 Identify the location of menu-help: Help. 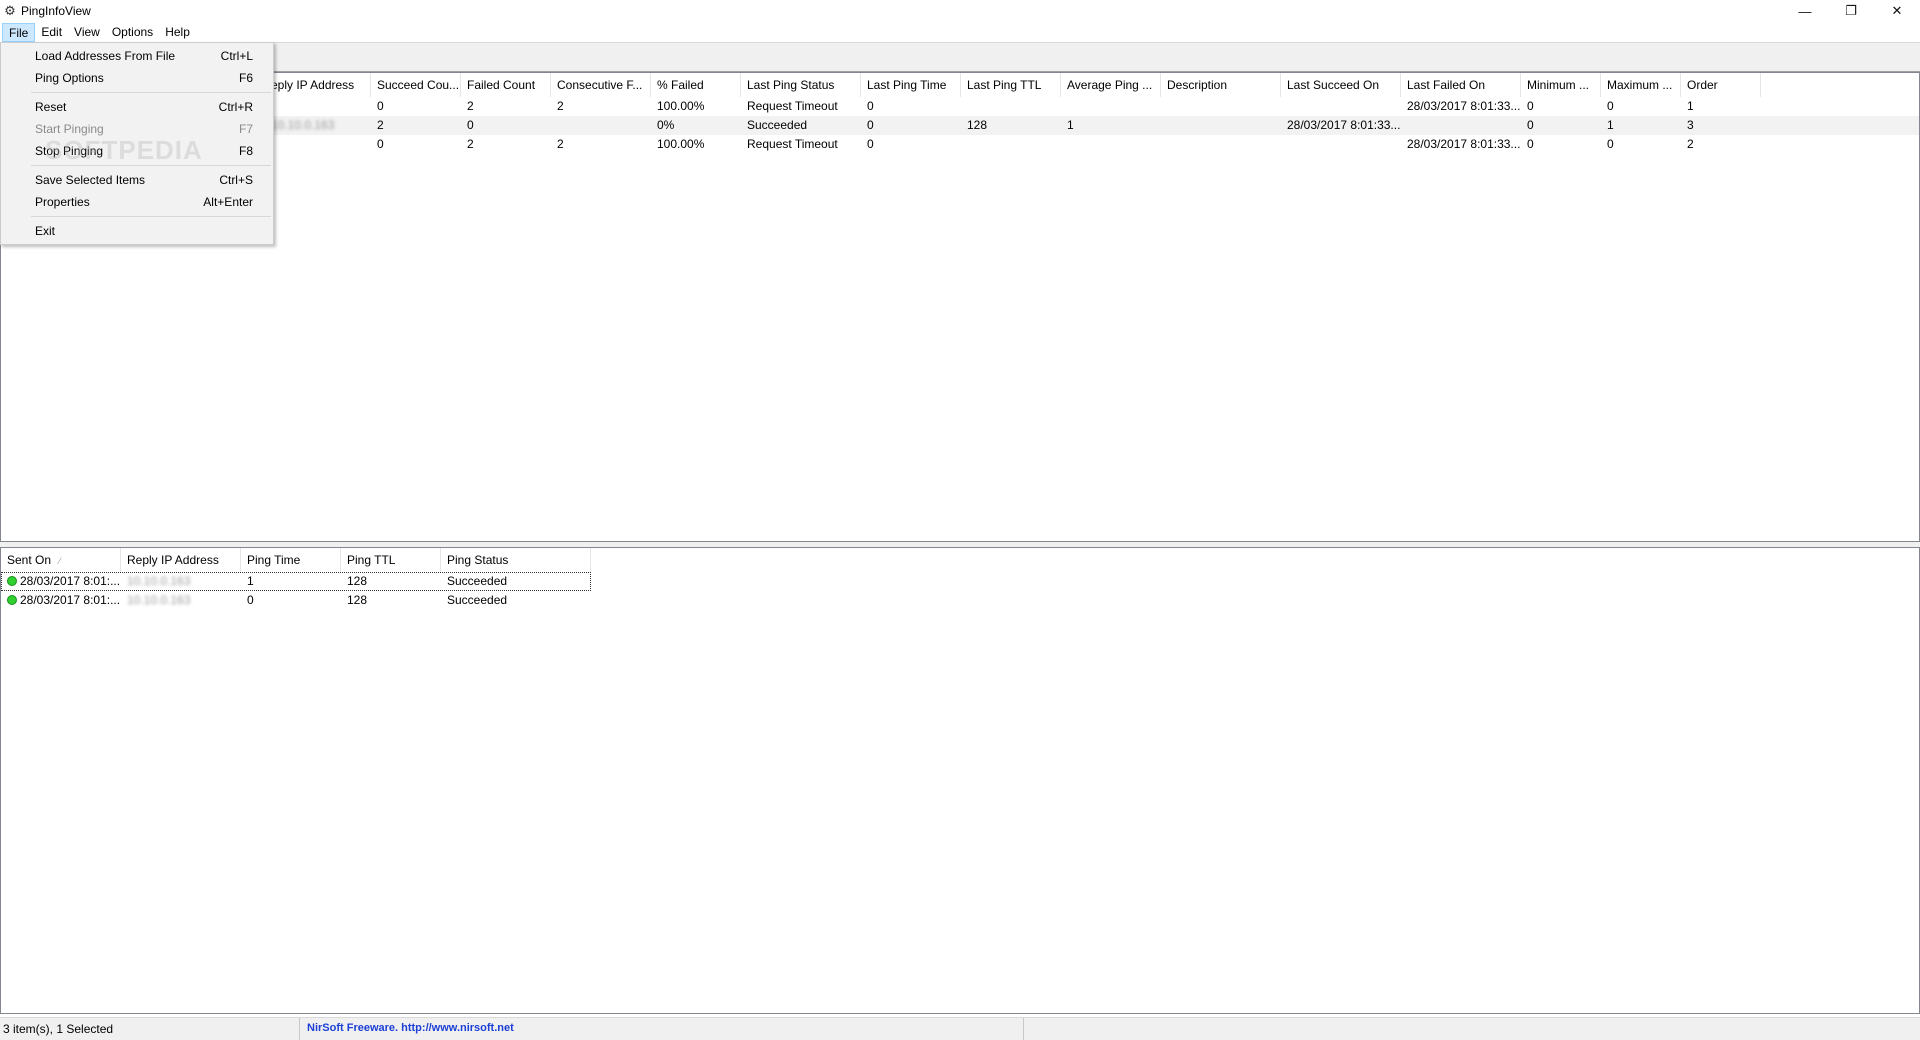
(177, 32).